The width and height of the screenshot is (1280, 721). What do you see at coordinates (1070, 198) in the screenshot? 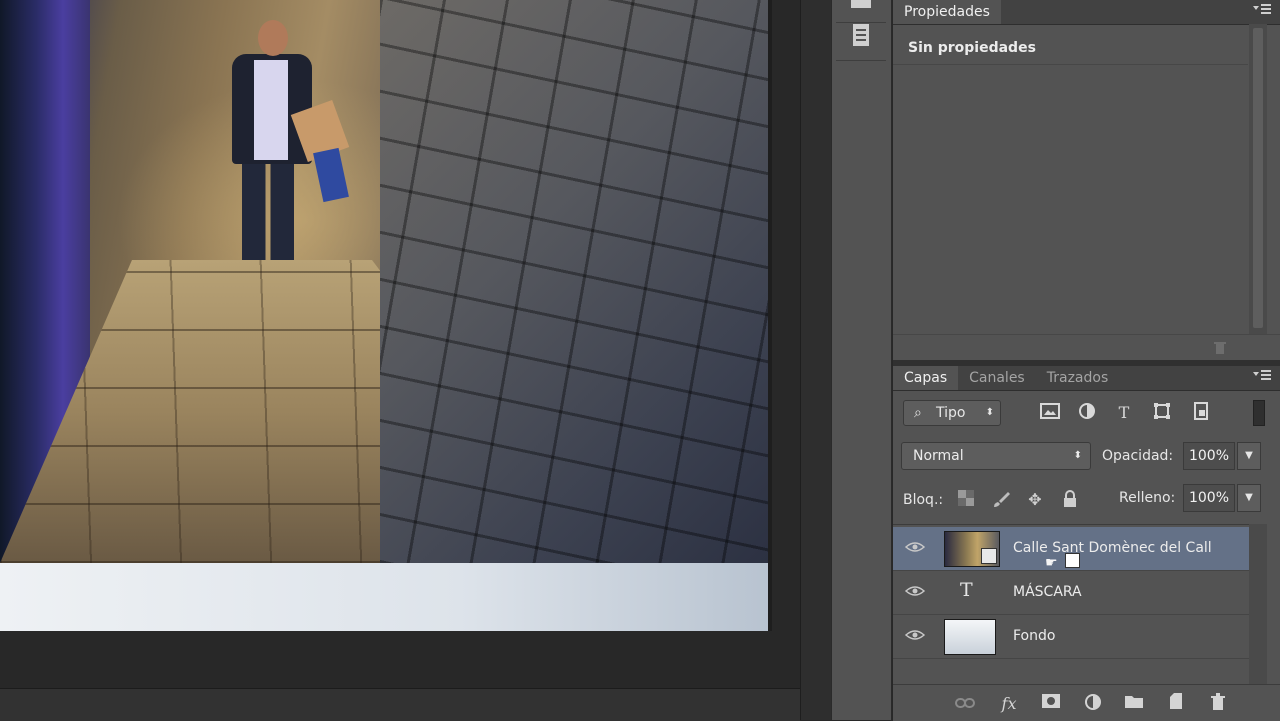
I see `properties-content-area` at bounding box center [1070, 198].